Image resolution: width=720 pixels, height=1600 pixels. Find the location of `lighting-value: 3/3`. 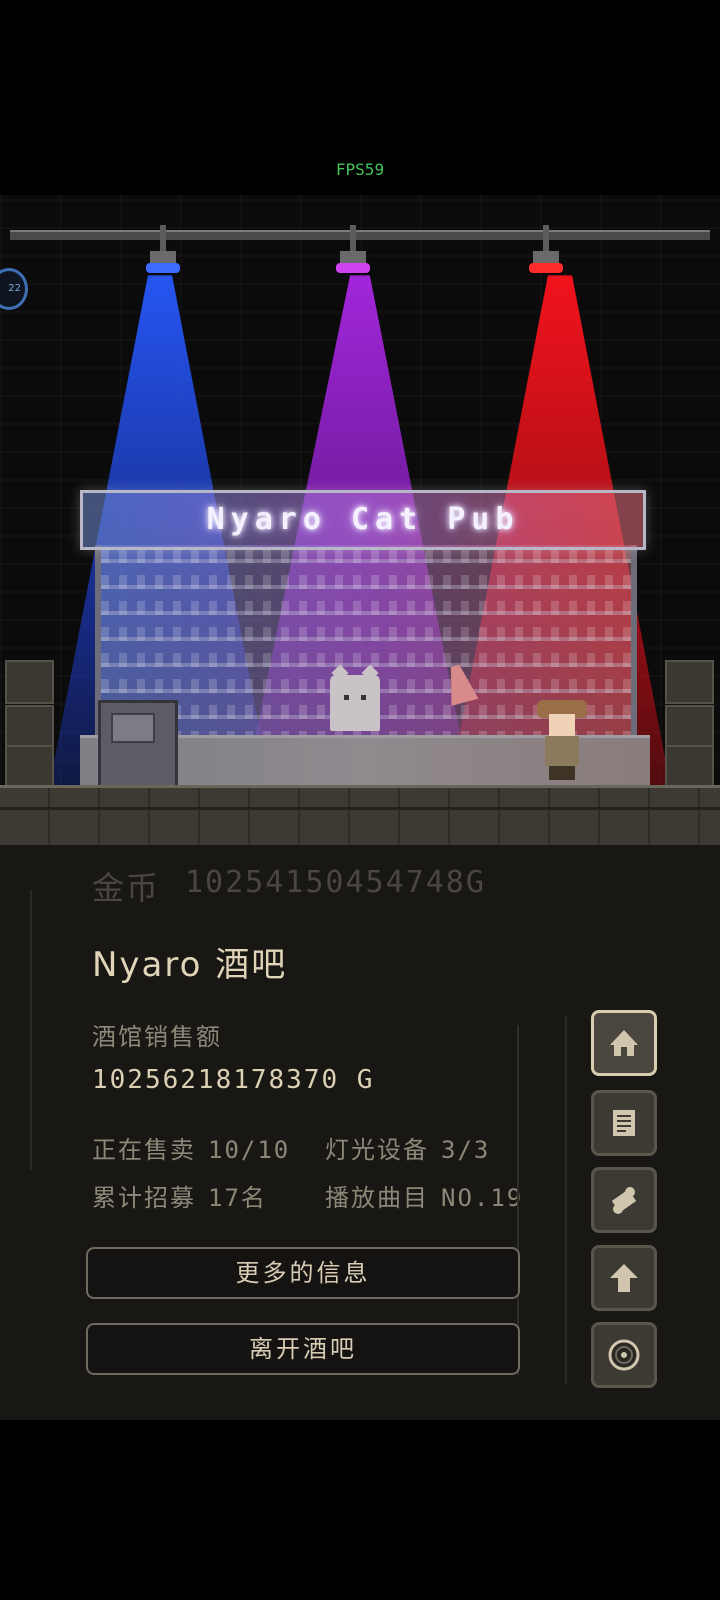

lighting-value: 3/3 is located at coordinates (466, 1150).